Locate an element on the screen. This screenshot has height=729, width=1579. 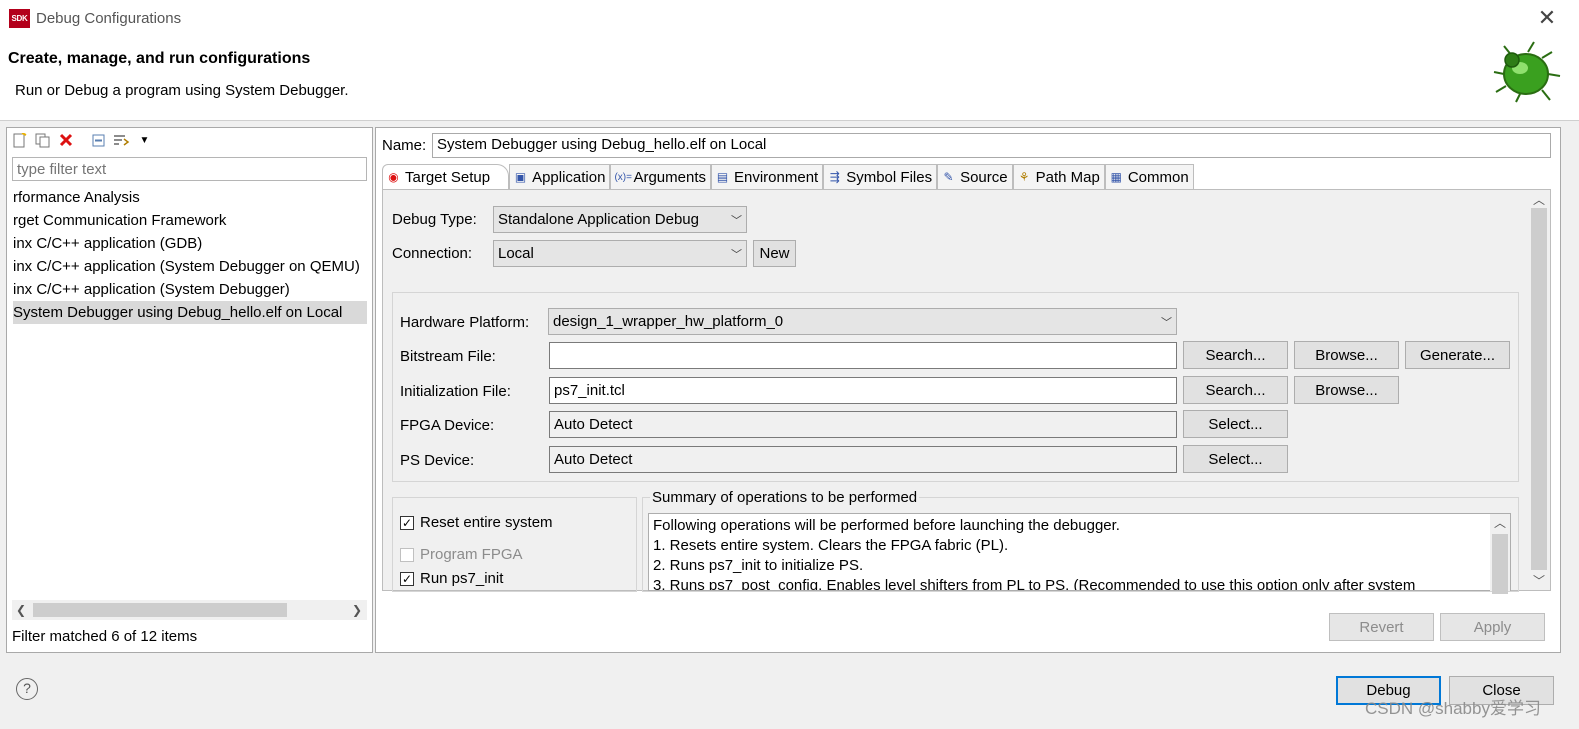
delete-icon is located at coordinates (65, 140).